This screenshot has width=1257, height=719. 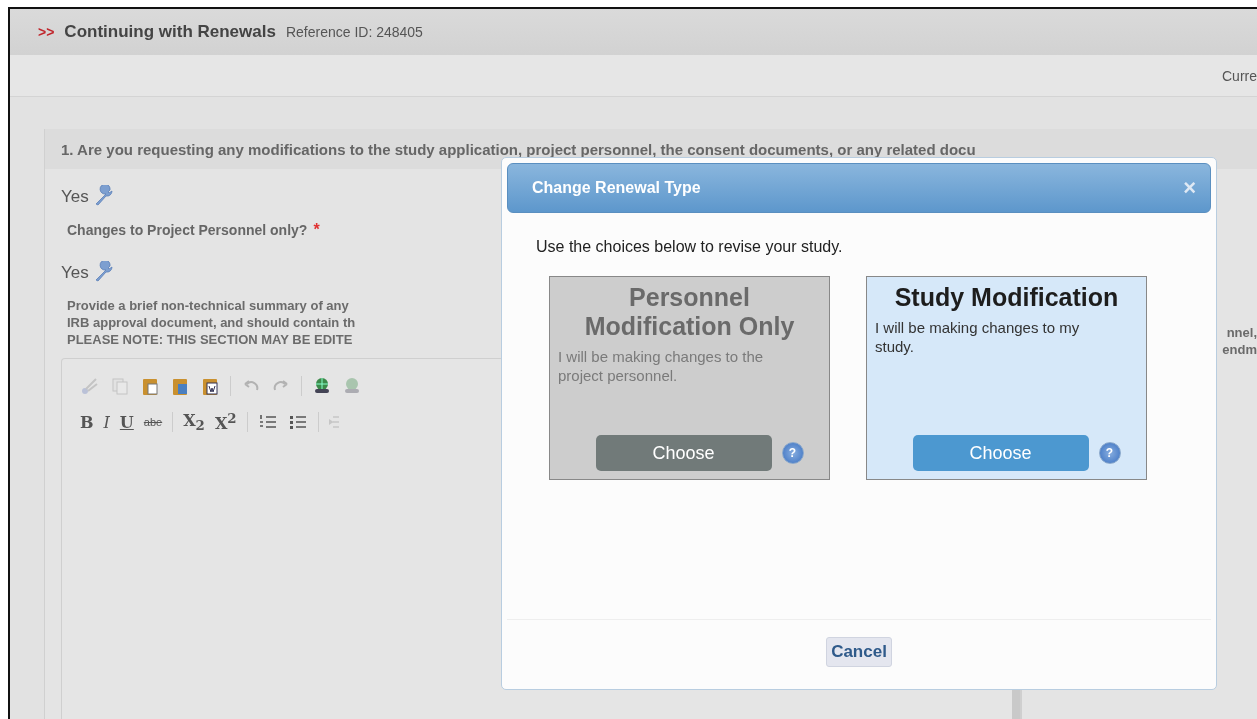 I want to click on page-title: Continuing with Renewals, so click(x=170, y=32).